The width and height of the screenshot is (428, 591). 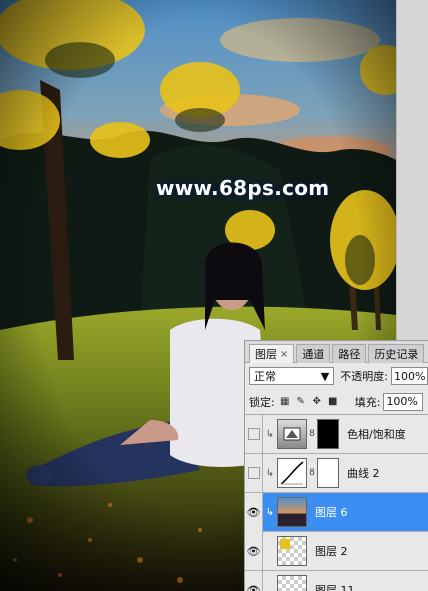 What do you see at coordinates (331, 551) in the screenshot?
I see `layer-name: 图层 2` at bounding box center [331, 551].